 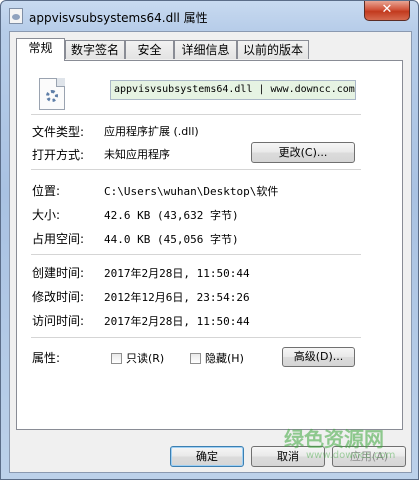 What do you see at coordinates (95, 49) in the screenshot?
I see `tab-digital-signatures: 数字签名` at bounding box center [95, 49].